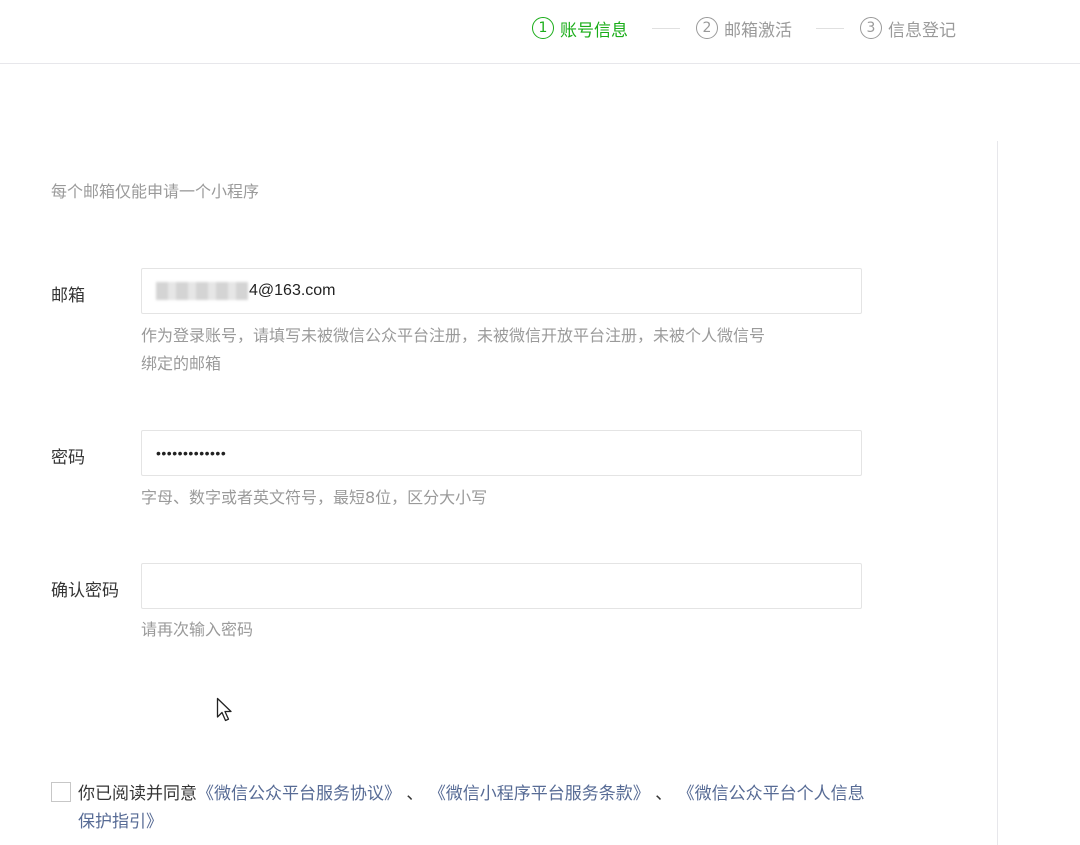 Image resolution: width=1080 pixels, height=845 pixels. I want to click on mini-program-terms-link: 《微信小程序平台服务条款》, so click(539, 794).